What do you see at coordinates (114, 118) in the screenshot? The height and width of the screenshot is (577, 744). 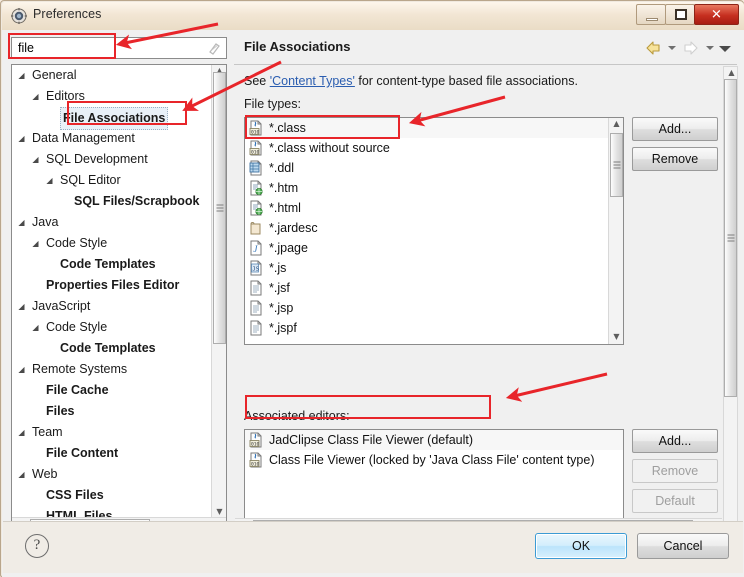 I see `tree-item-label: File Associations` at bounding box center [114, 118].